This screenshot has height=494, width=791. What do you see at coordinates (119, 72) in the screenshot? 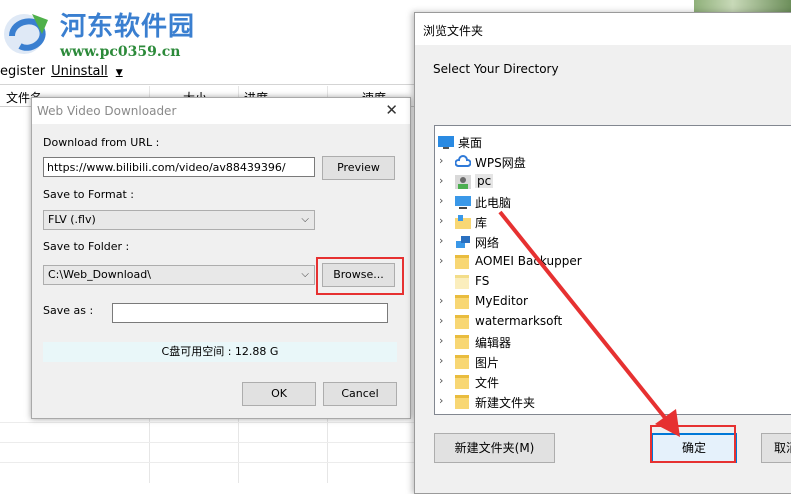
I see `caret-down-icon: ▼` at bounding box center [119, 72].